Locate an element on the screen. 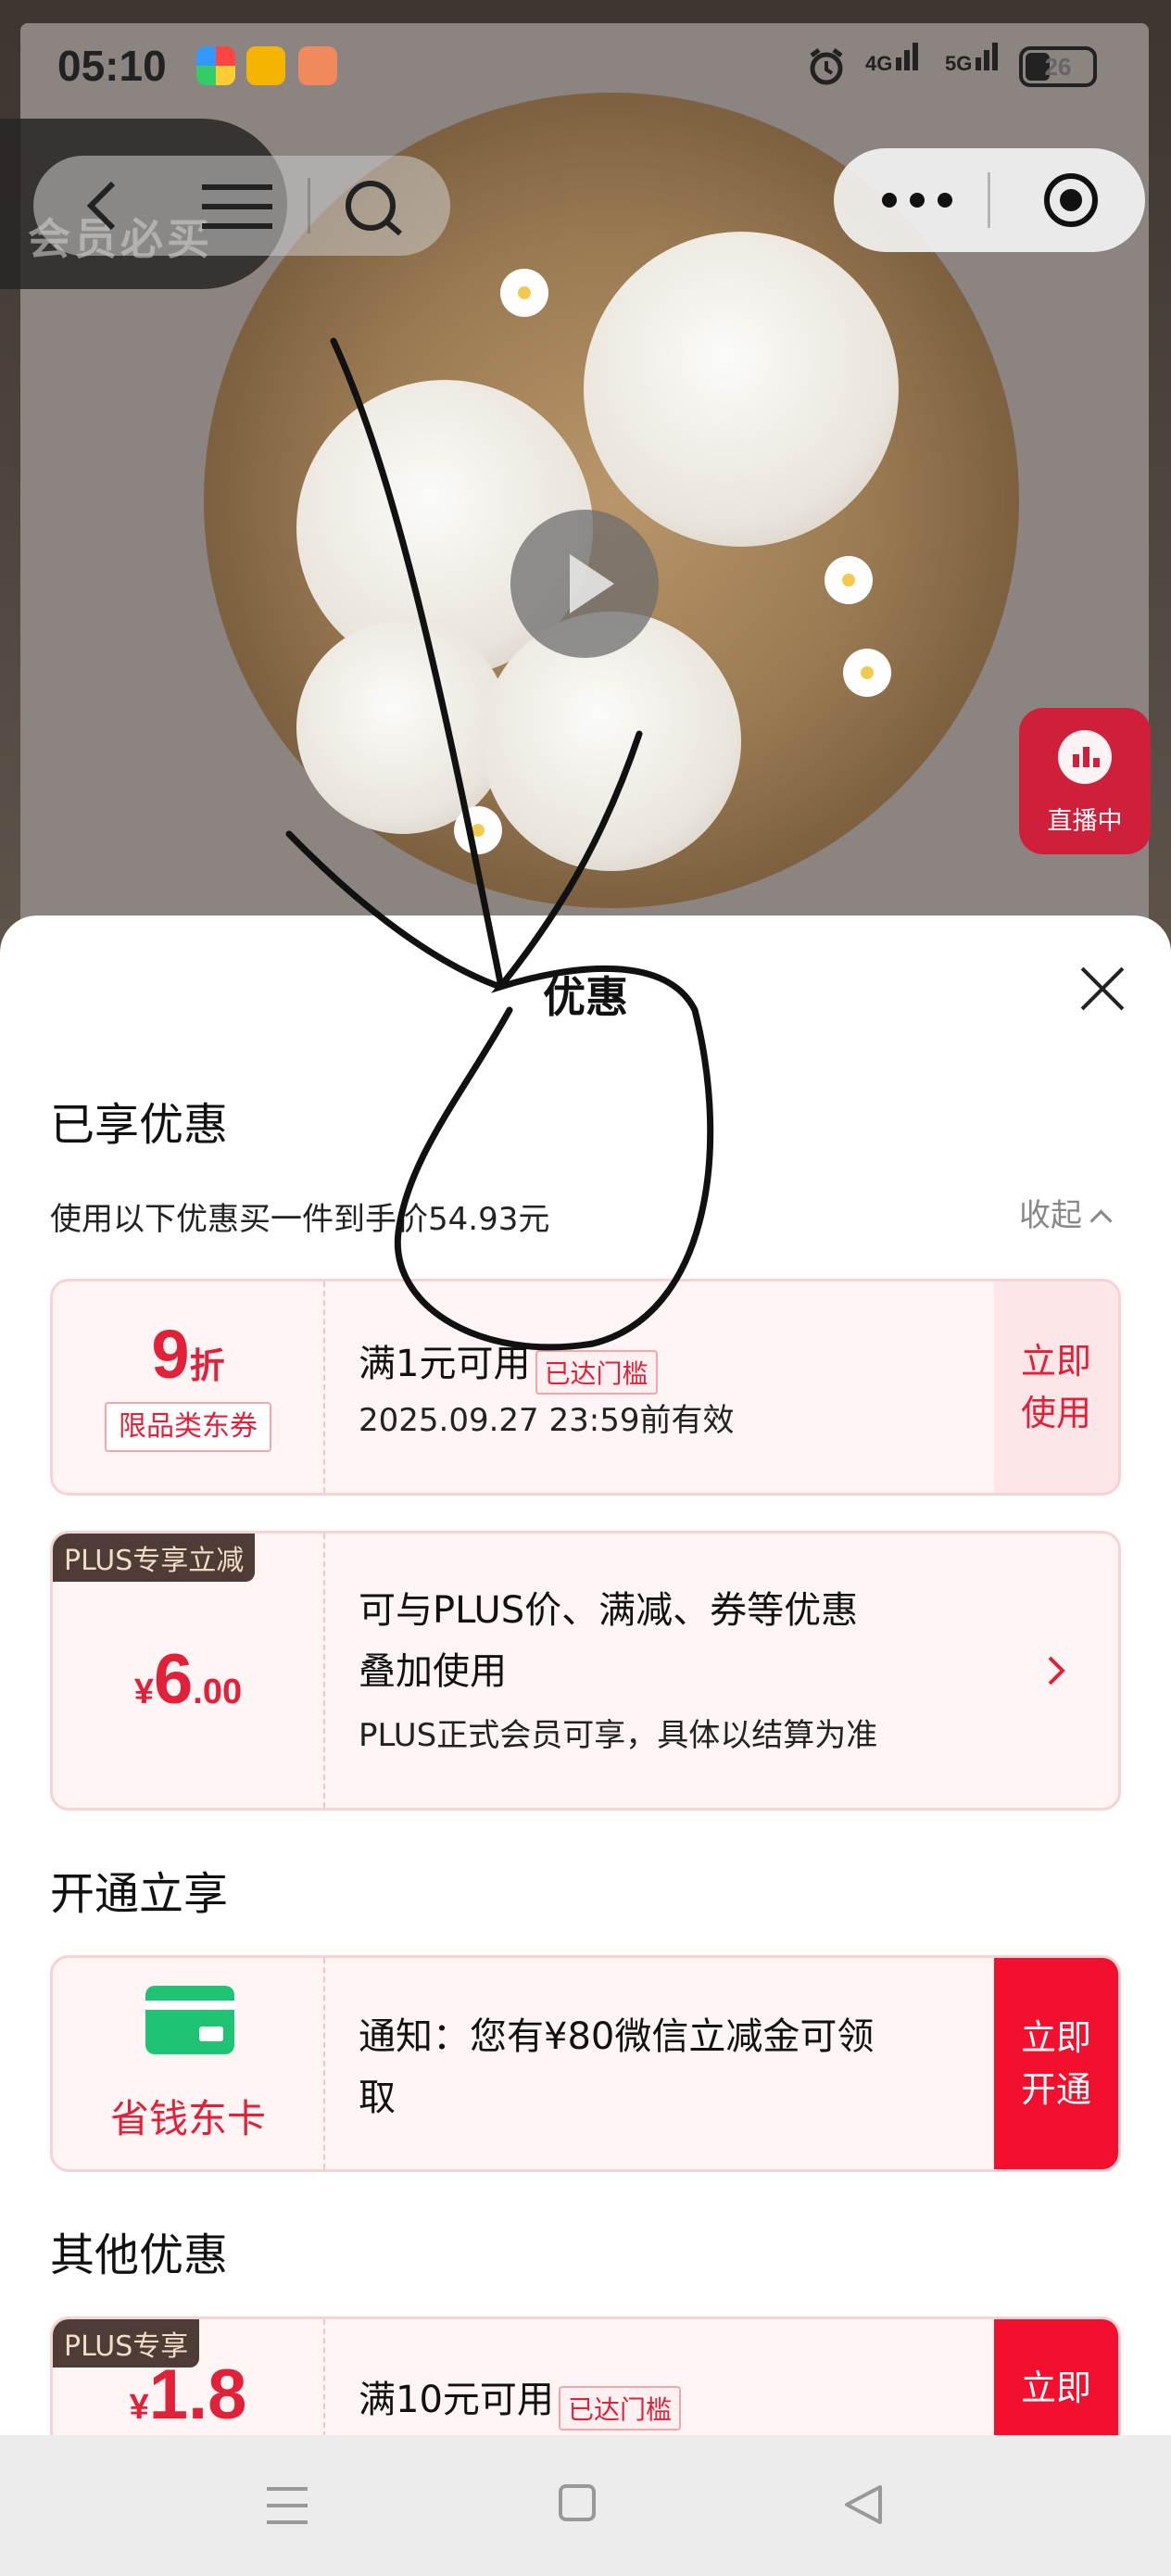 This screenshot has height=2576, width=1171. recent-apps-icon is located at coordinates (287, 2505).